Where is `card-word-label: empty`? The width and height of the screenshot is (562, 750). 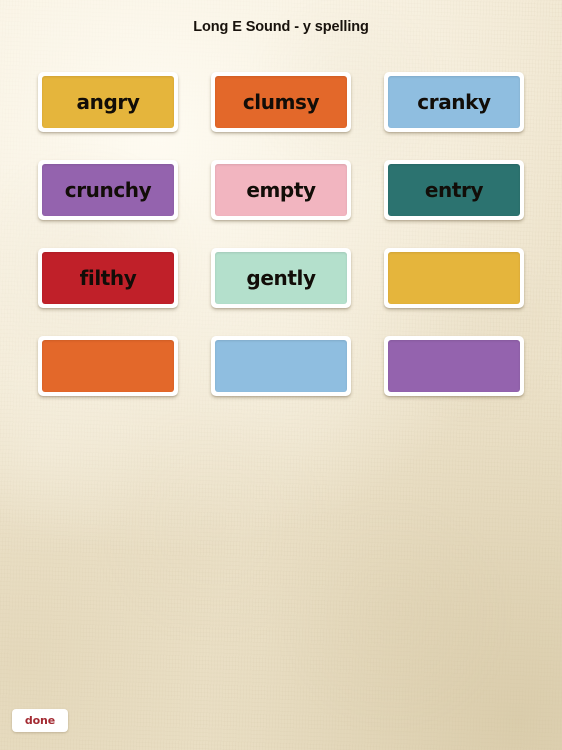 card-word-label: empty is located at coordinates (281, 190).